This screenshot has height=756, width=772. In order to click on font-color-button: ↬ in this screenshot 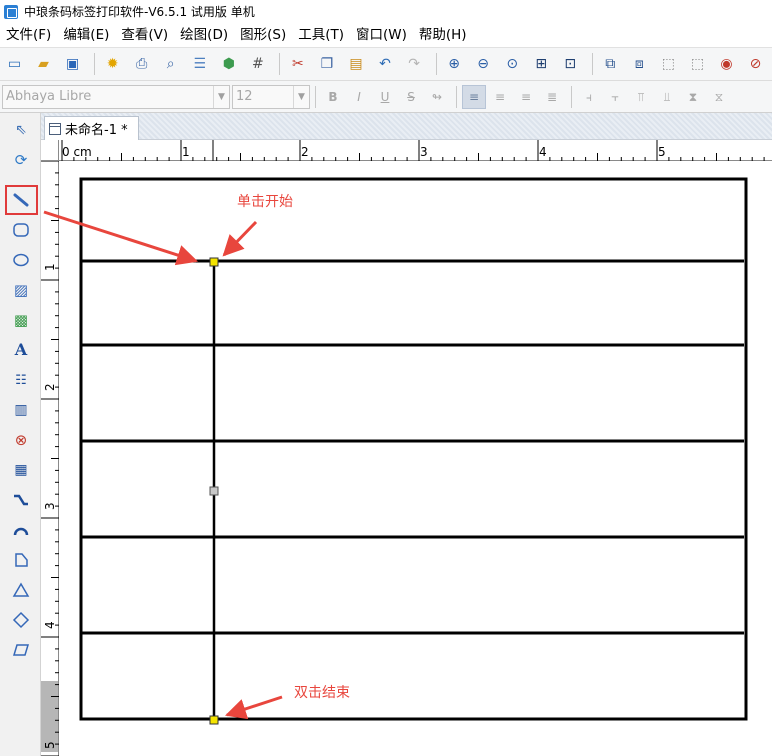, I will do `click(437, 97)`.